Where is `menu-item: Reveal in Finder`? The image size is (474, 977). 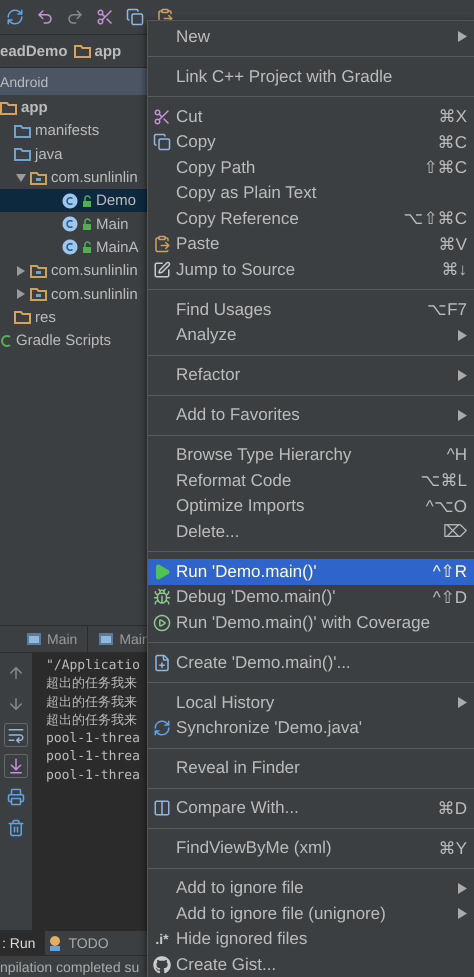
menu-item: Reveal in Finder is located at coordinates (311, 768).